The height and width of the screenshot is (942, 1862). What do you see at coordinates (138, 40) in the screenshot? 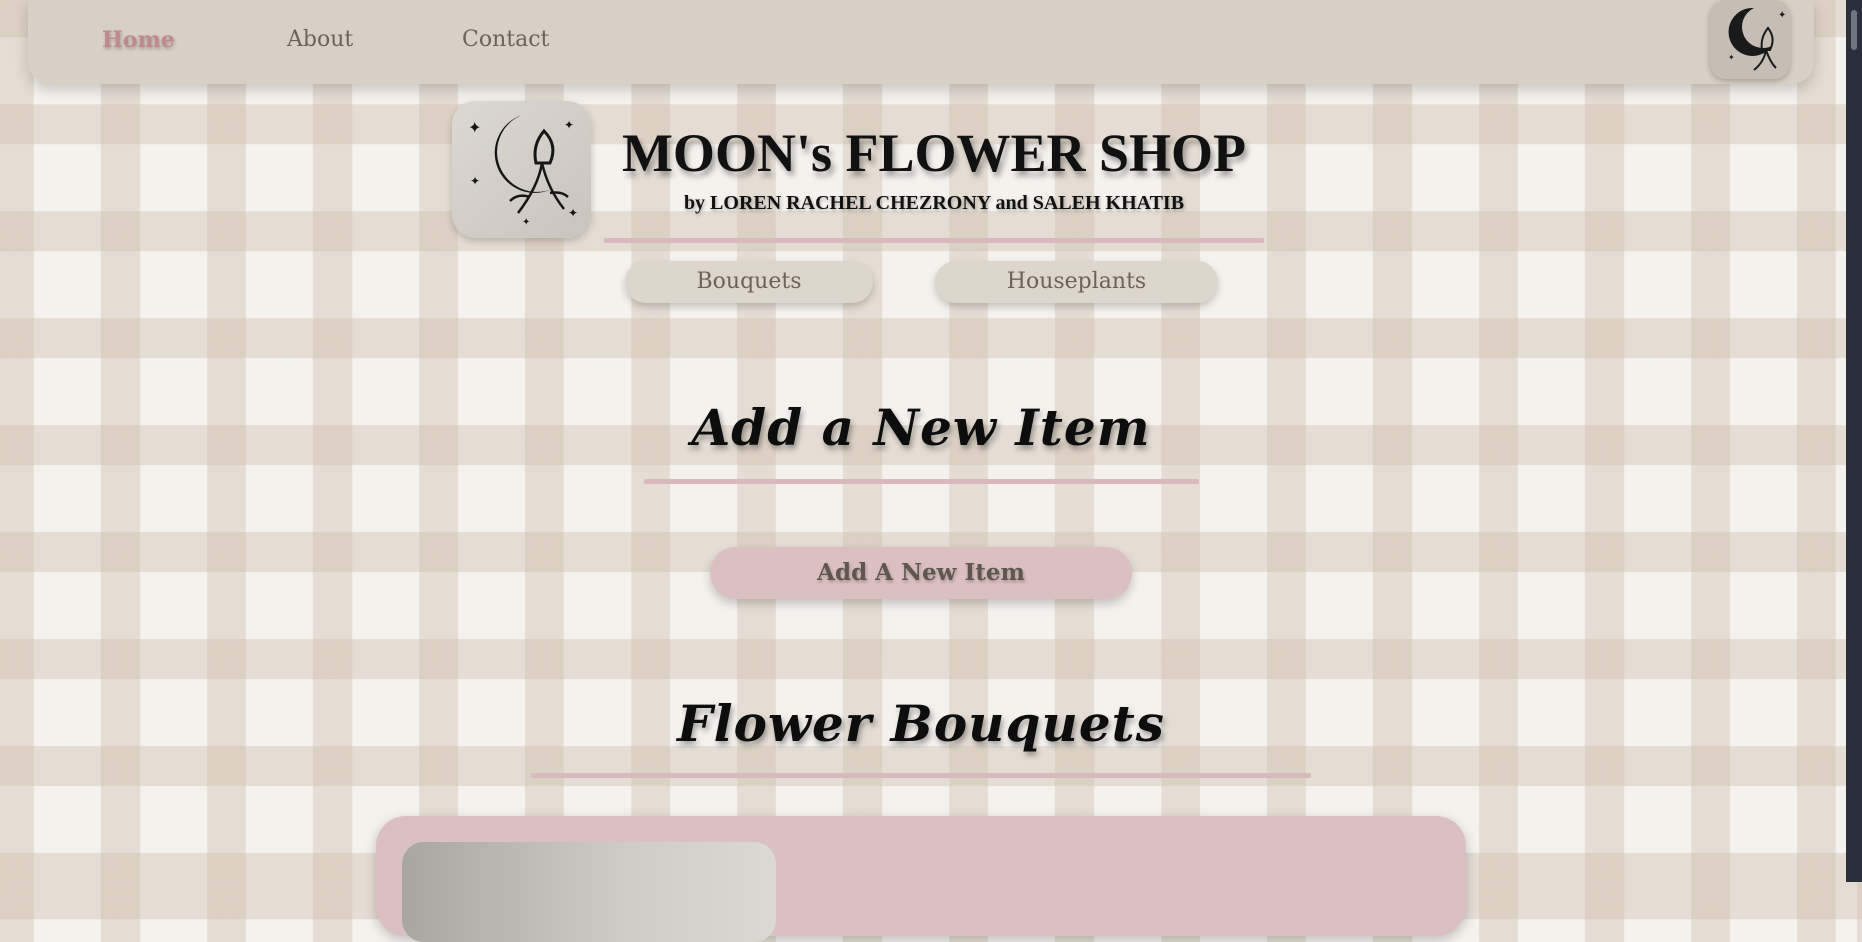
I see `nav-home-link: Home` at bounding box center [138, 40].